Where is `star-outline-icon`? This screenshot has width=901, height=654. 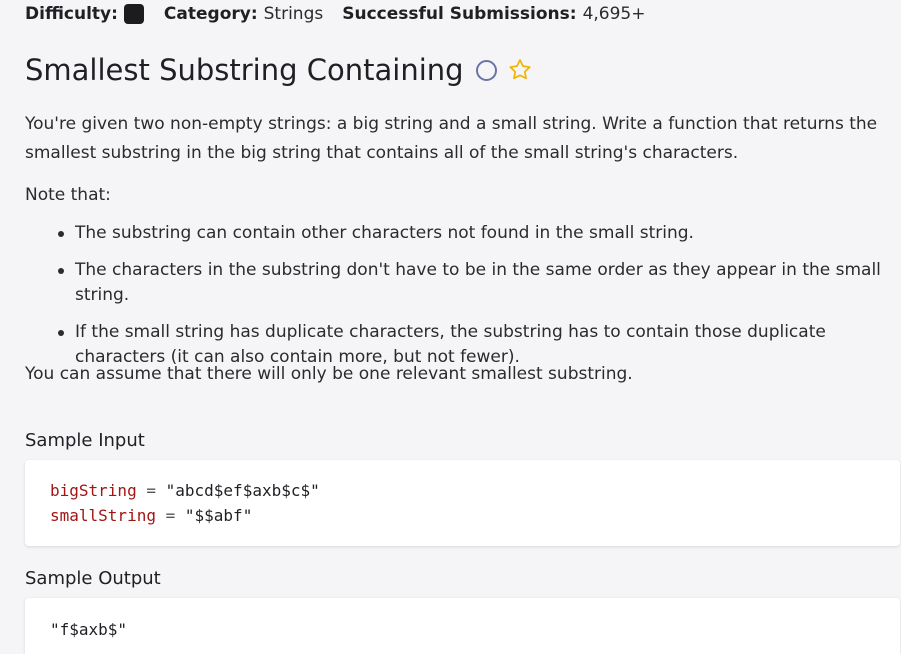
star-outline-icon is located at coordinates (520, 70).